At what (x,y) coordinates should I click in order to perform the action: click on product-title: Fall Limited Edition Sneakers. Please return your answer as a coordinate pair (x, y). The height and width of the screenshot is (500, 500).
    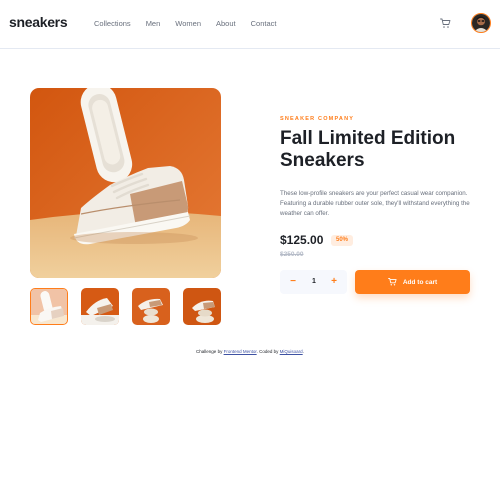
    Looking at the image, I should click on (368, 150).